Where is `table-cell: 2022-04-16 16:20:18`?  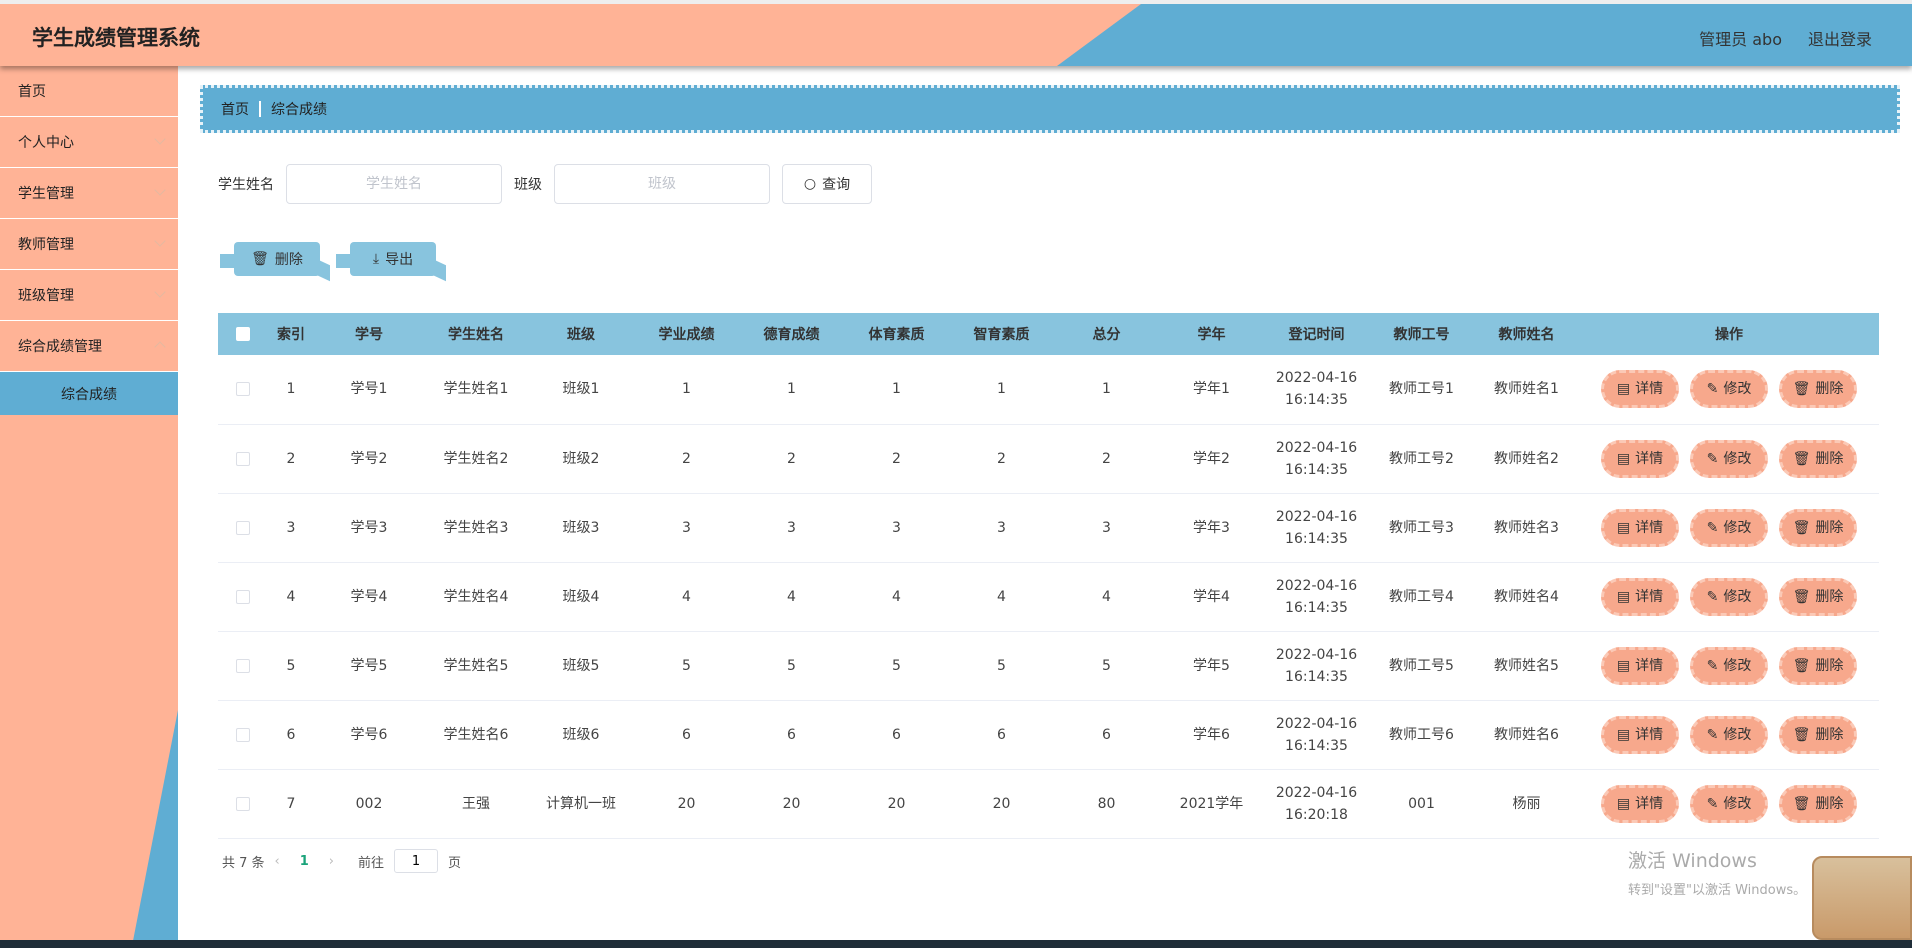
table-cell: 2022-04-16 16:20:18 is located at coordinates (1316, 804).